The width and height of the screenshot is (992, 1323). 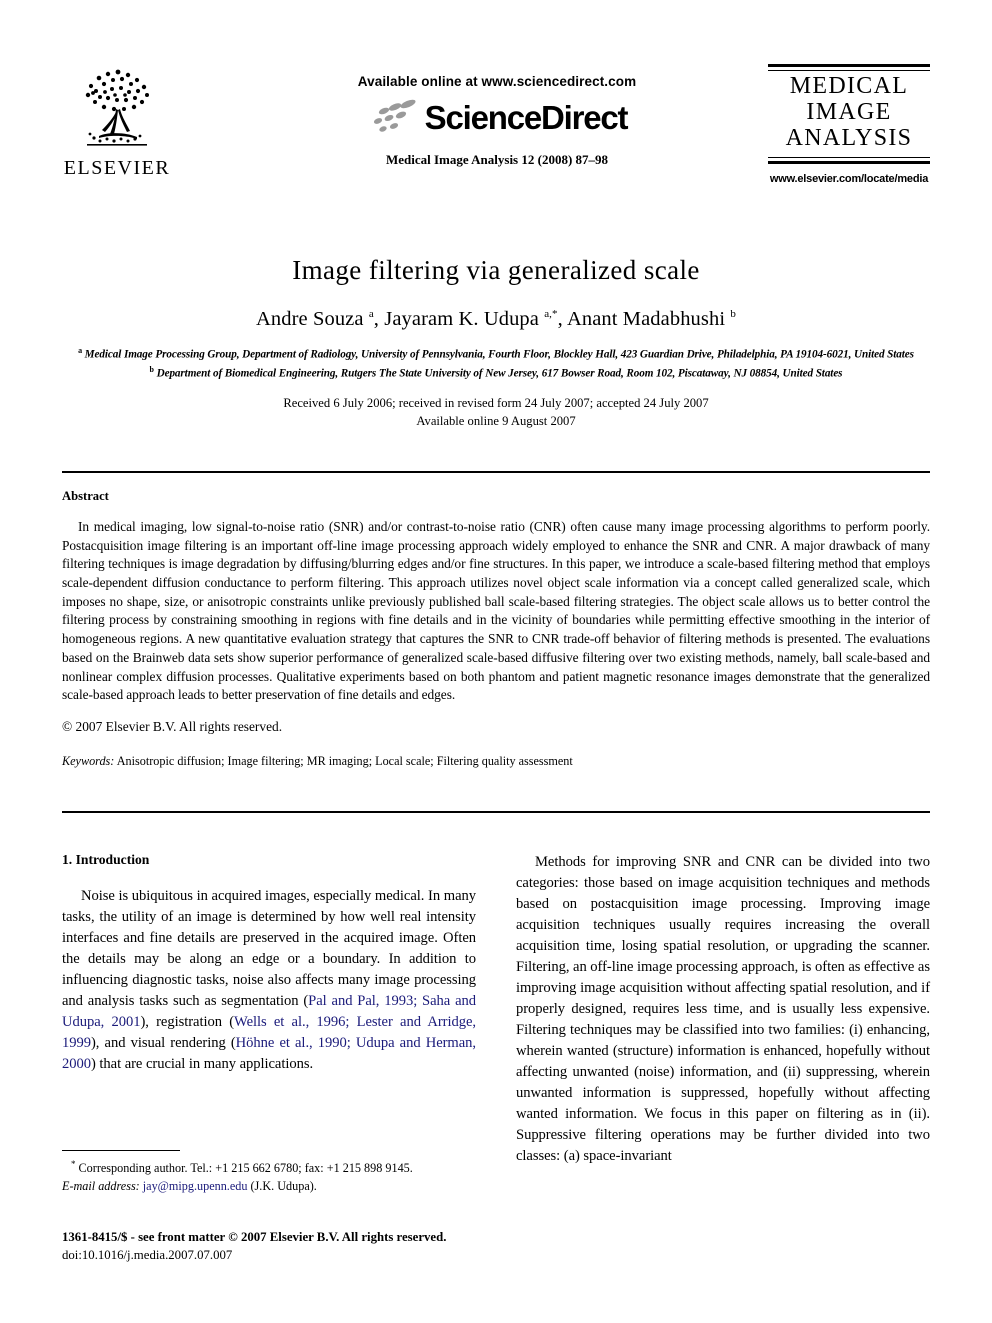 What do you see at coordinates (117, 107) in the screenshot?
I see `elsevier-tree-icon` at bounding box center [117, 107].